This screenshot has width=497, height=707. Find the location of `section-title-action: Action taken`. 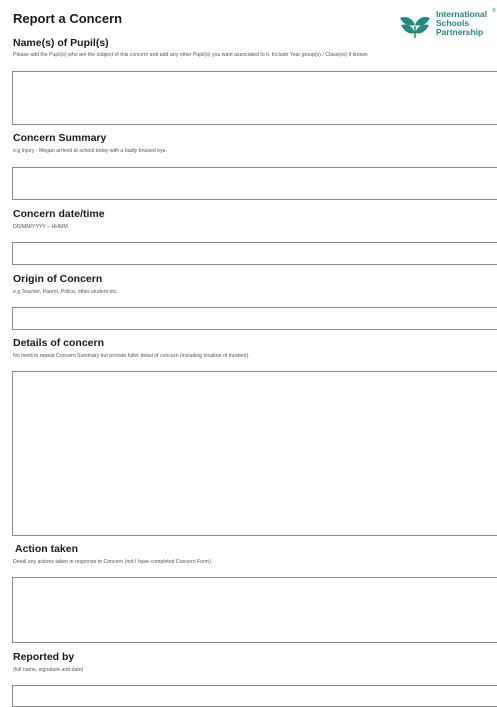

section-title-action: Action taken is located at coordinates (47, 549).